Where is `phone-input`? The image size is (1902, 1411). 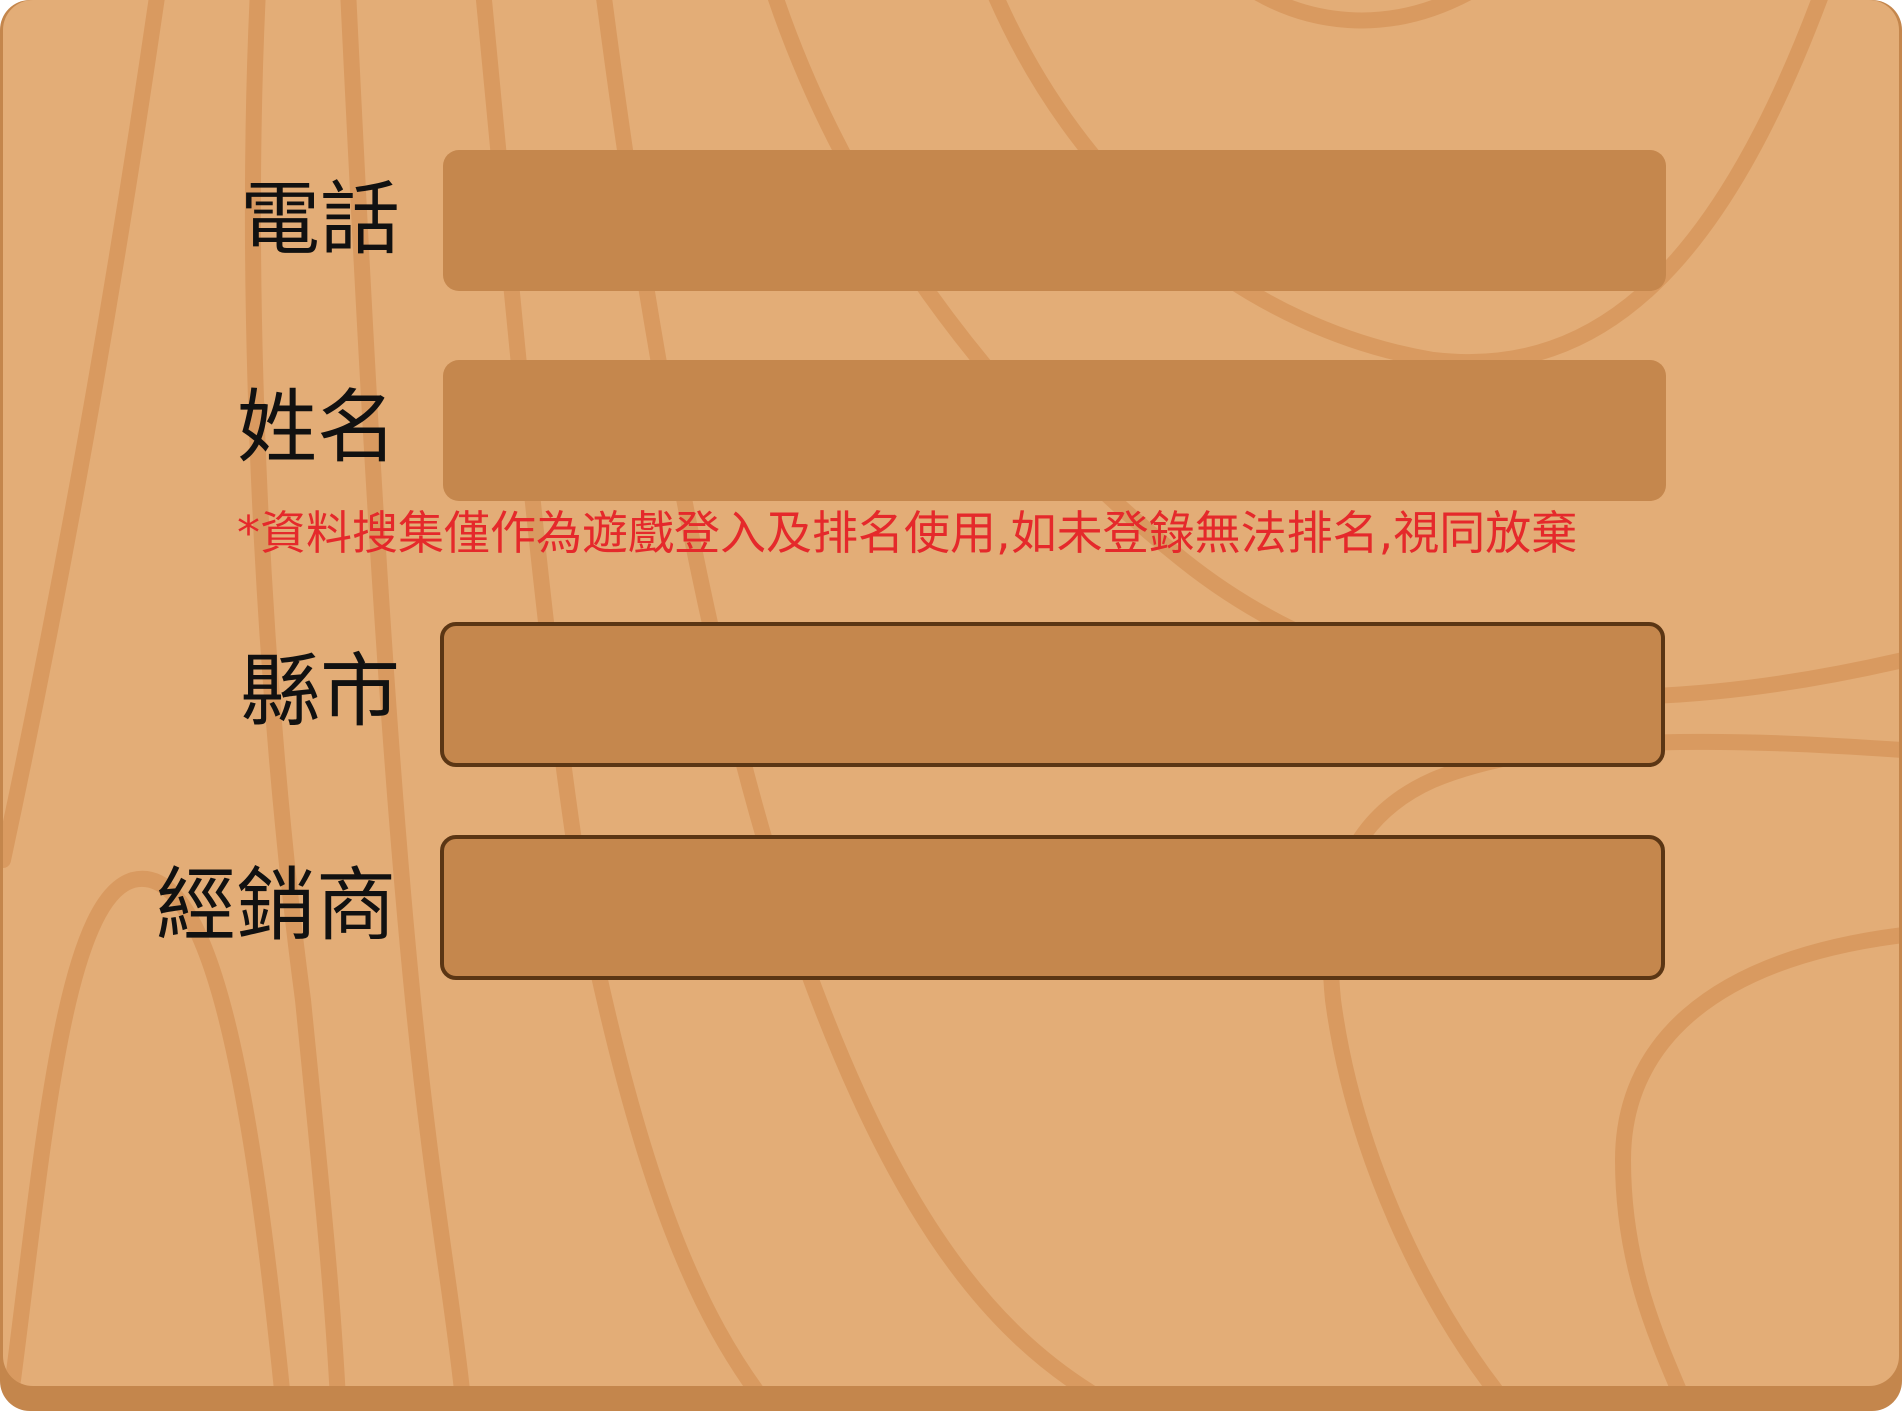 phone-input is located at coordinates (1054, 220).